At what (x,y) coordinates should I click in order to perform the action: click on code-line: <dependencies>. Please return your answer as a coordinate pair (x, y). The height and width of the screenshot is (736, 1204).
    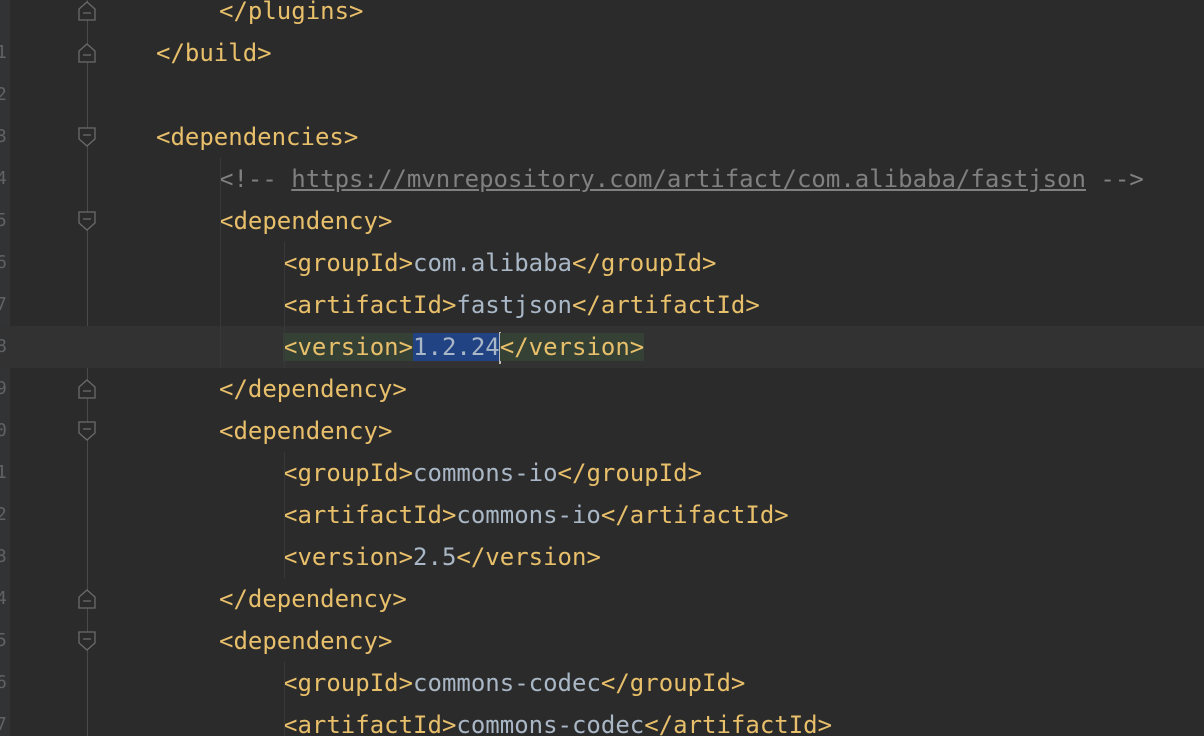
    Looking at the image, I should click on (602, 137).